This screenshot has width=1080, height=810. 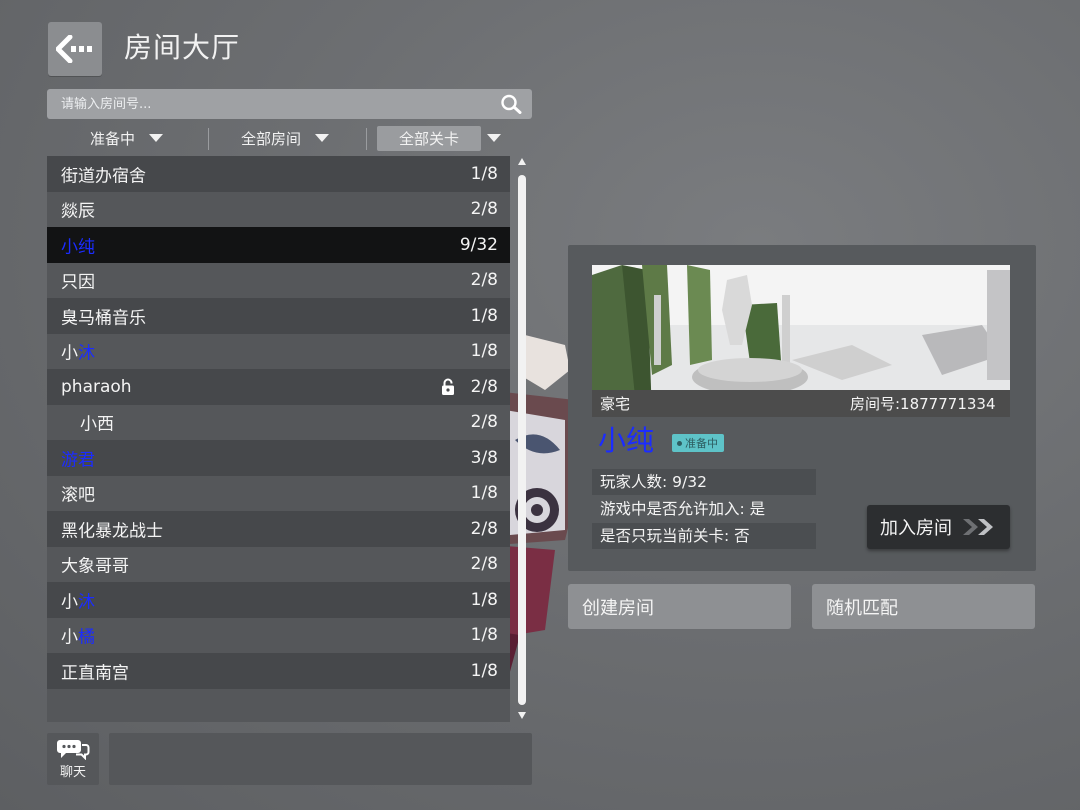 I want to click on chat-button: 聊天, so click(x=73, y=759).